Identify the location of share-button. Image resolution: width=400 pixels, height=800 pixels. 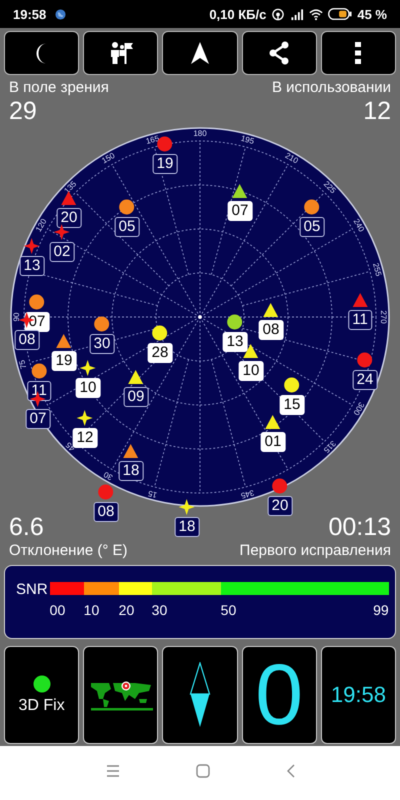
(279, 53).